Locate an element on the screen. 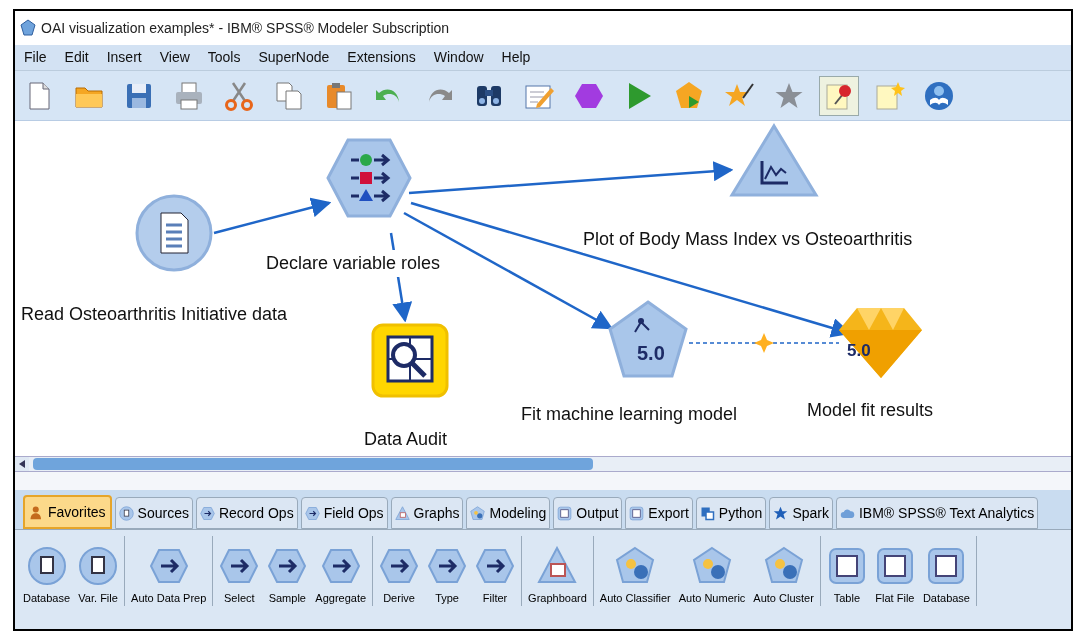 The image size is (1079, 631). palette-node: Table is located at coordinates (846, 575).